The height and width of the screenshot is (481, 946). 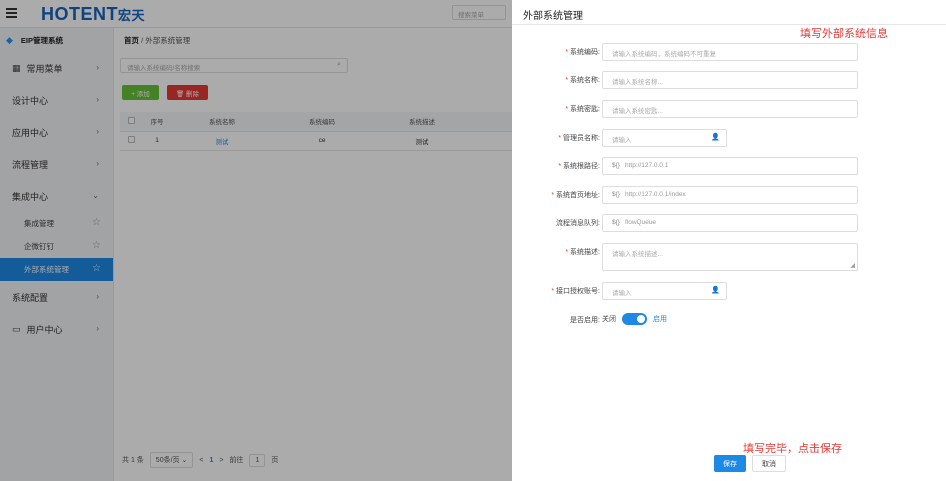 I want to click on system-desc-textarea: 请输入系统描述... ◢, so click(x=730, y=257).